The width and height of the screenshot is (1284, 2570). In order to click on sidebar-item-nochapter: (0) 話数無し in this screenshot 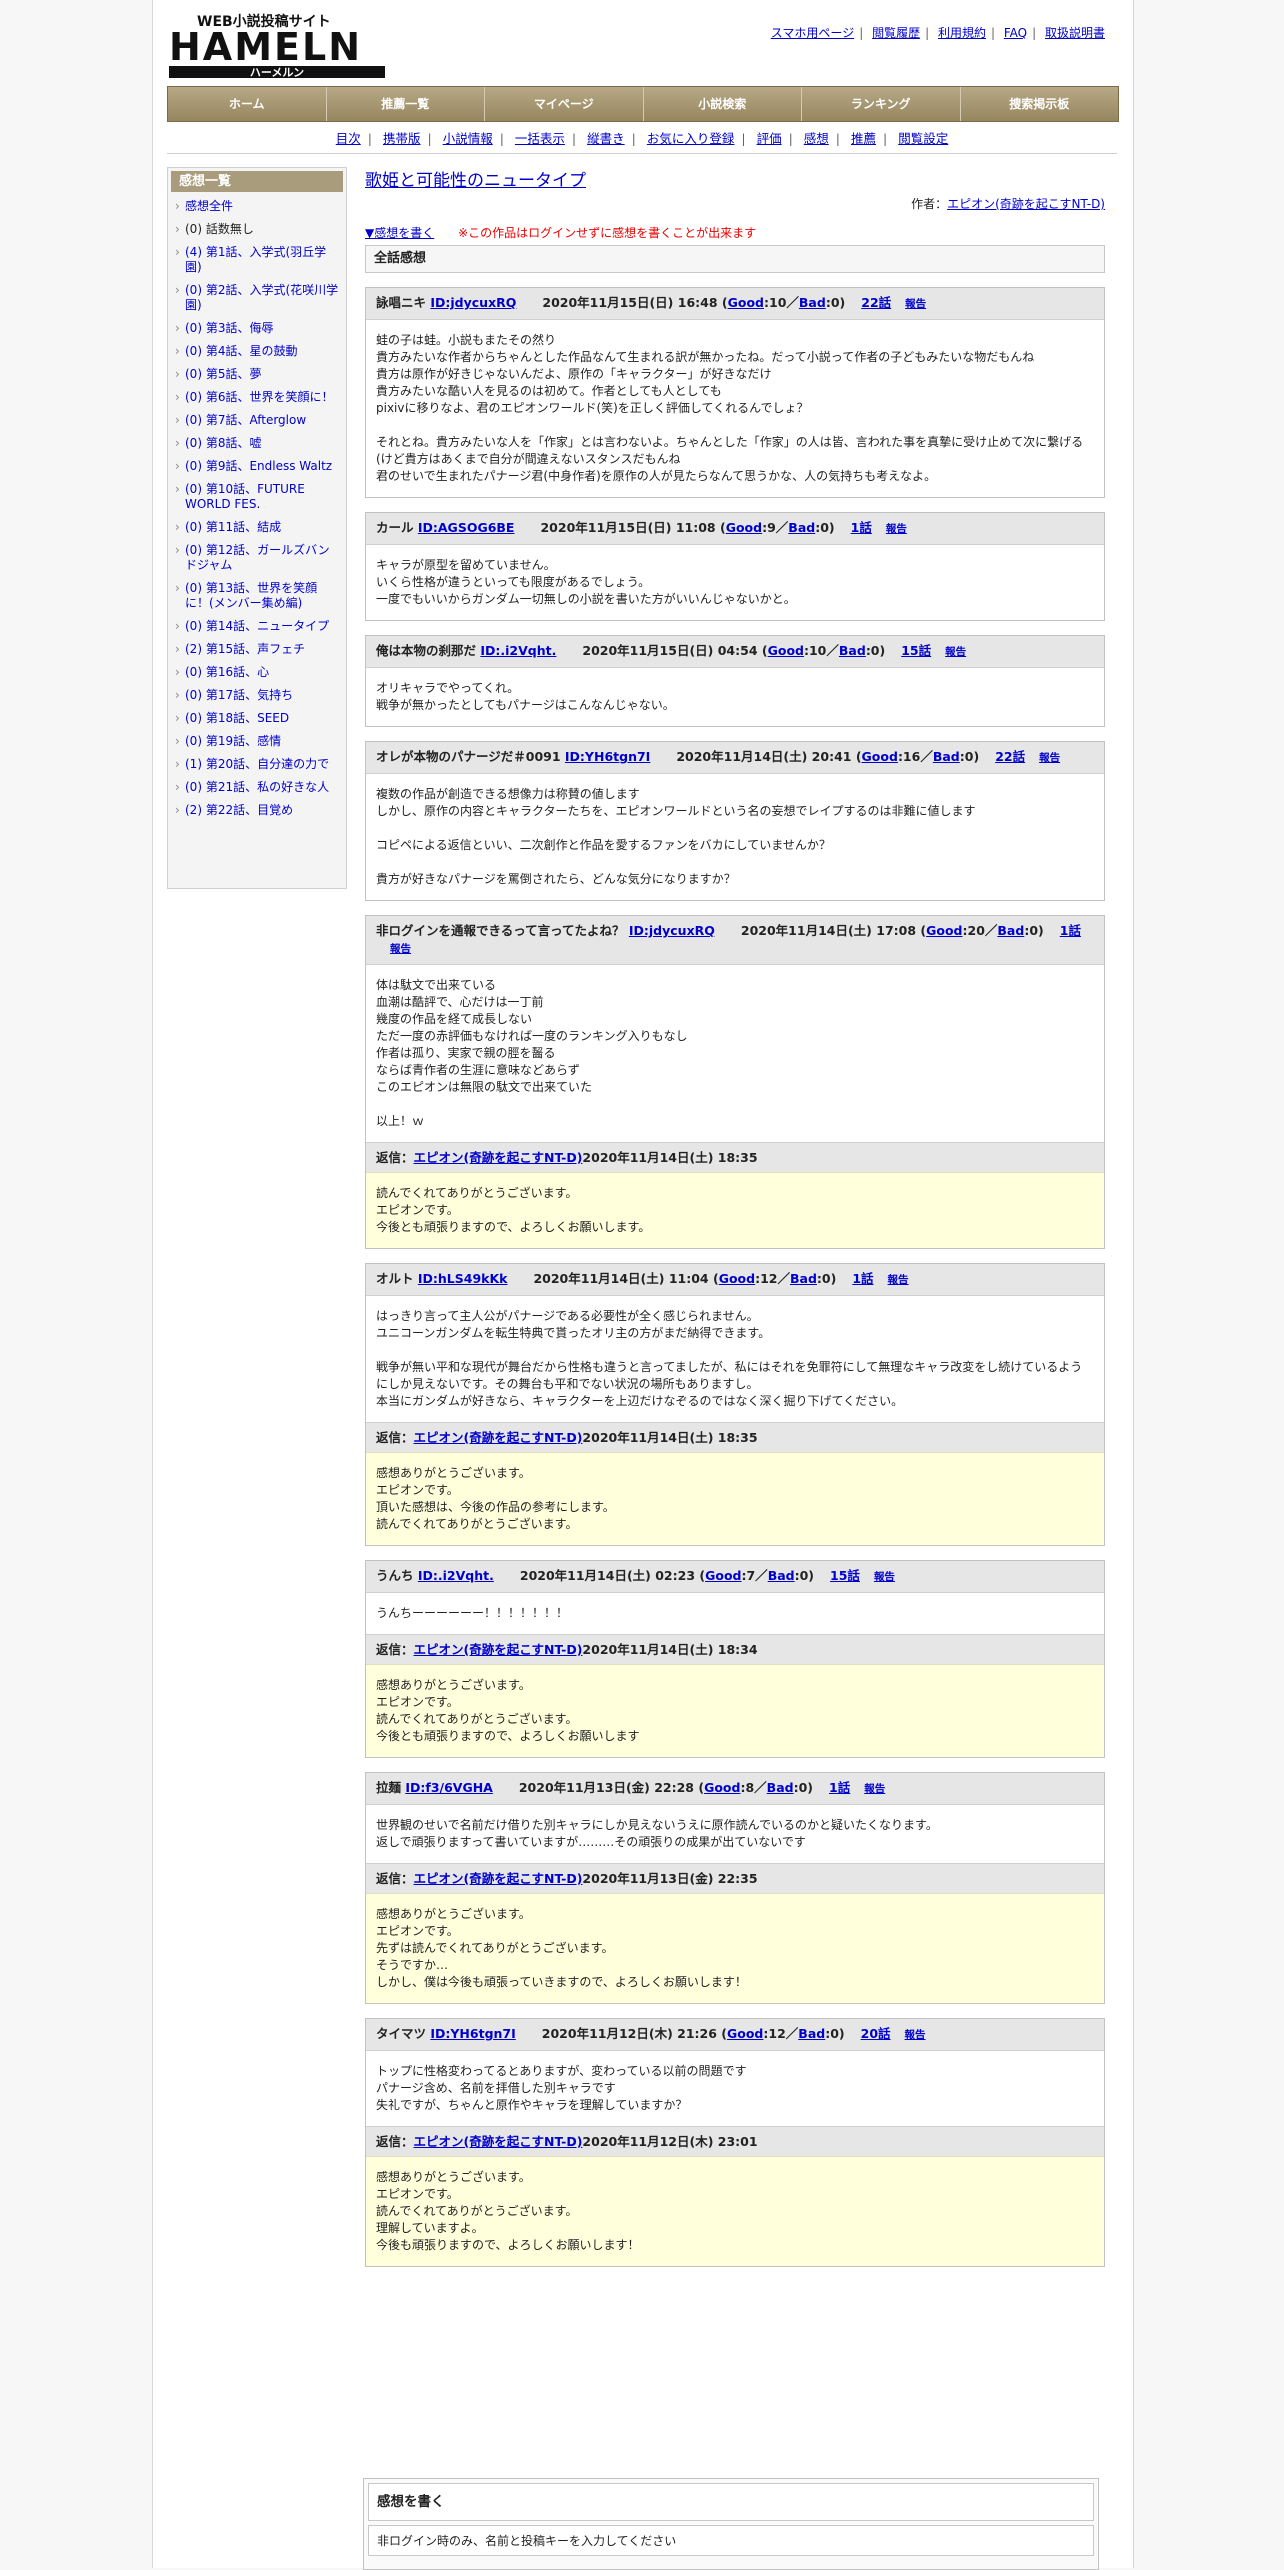, I will do `click(257, 229)`.